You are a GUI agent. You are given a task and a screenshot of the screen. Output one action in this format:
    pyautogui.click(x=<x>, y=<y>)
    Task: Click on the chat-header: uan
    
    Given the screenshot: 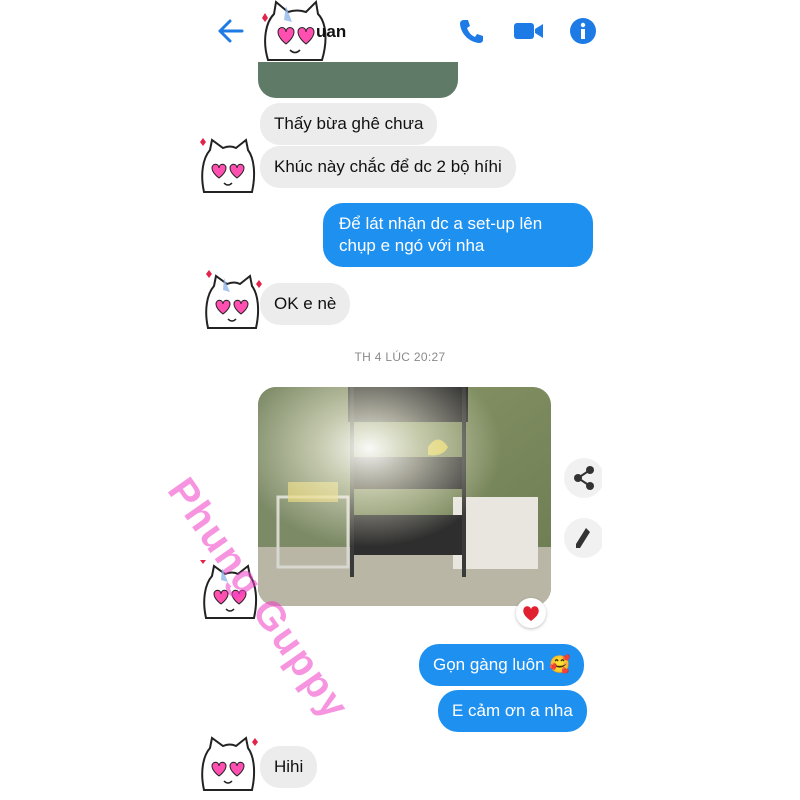 What is the action you would take?
    pyautogui.click(x=400, y=31)
    